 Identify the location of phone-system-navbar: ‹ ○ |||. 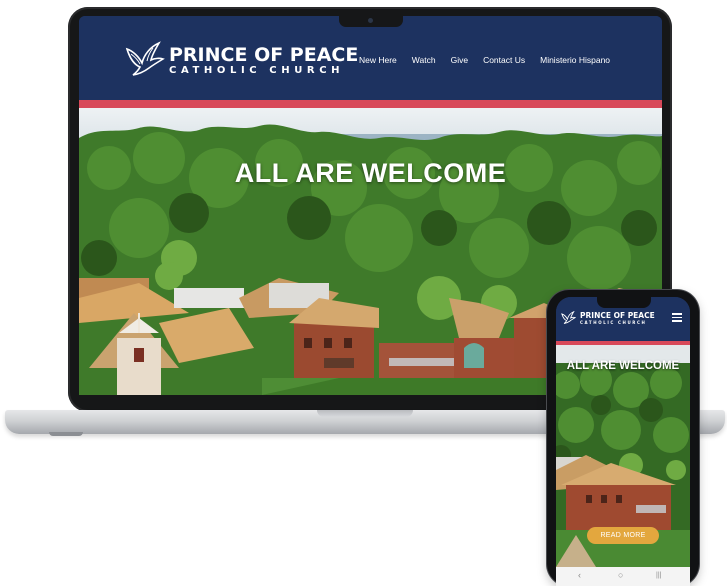
(623, 576).